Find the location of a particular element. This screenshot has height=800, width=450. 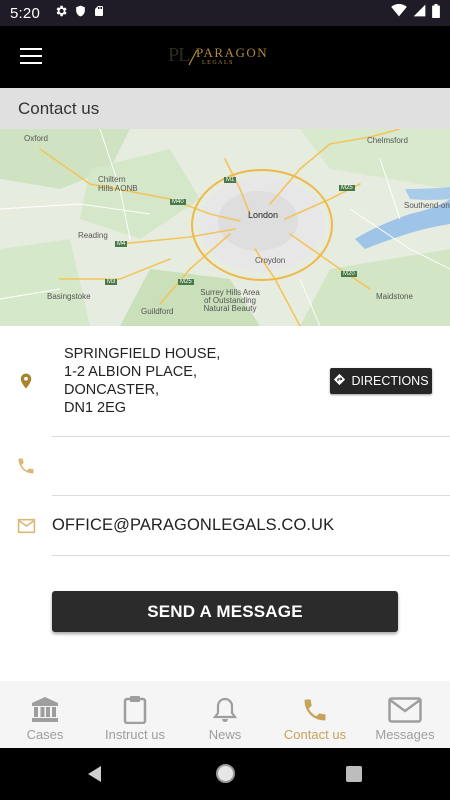

recent-apps-icon is located at coordinates (354, 774).